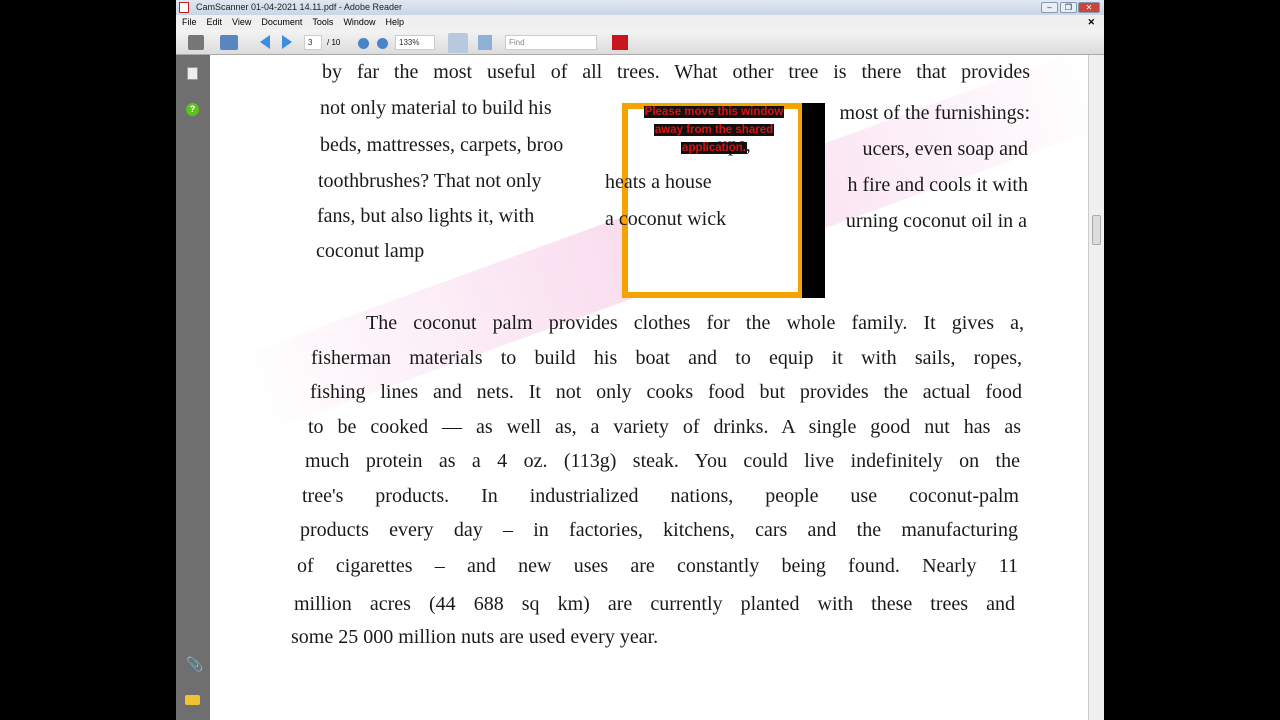  I want to click on text-line: beds, mattresses, carpets, broo, so click(442, 145).